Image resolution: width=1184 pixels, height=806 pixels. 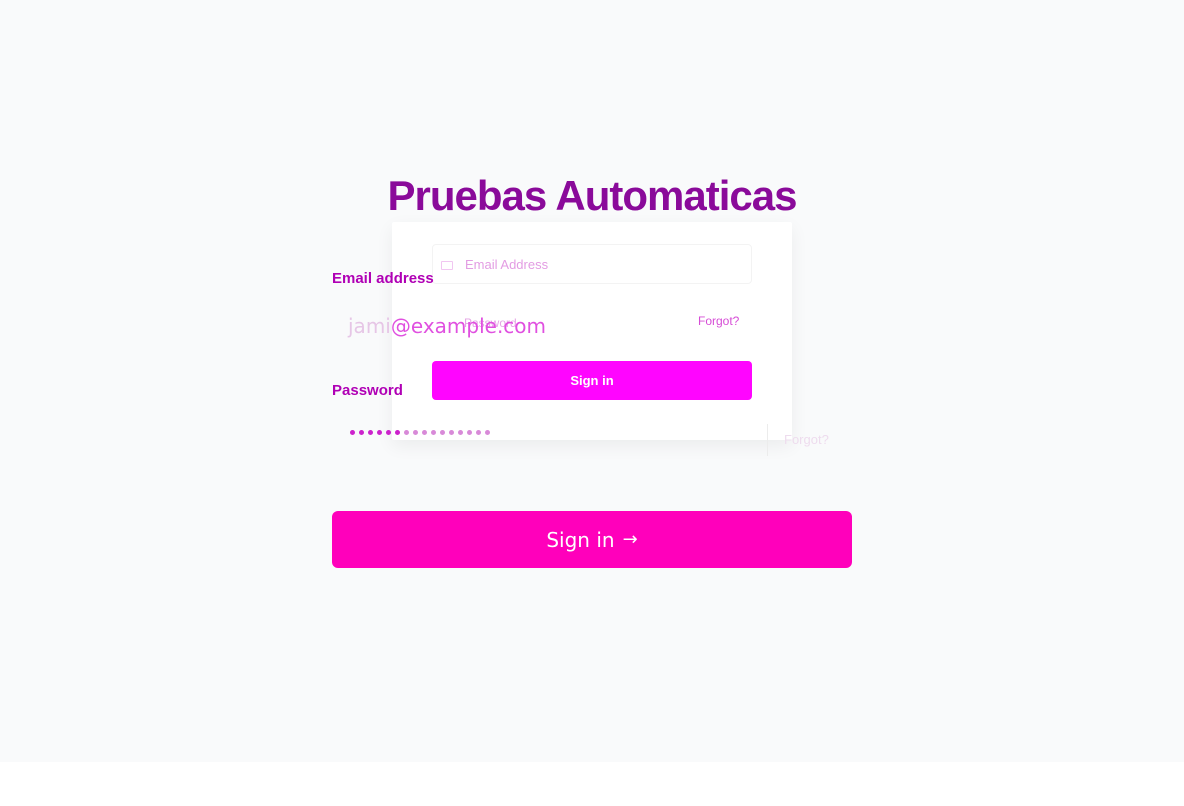 I want to click on email-label: Email address, so click(x=383, y=278).